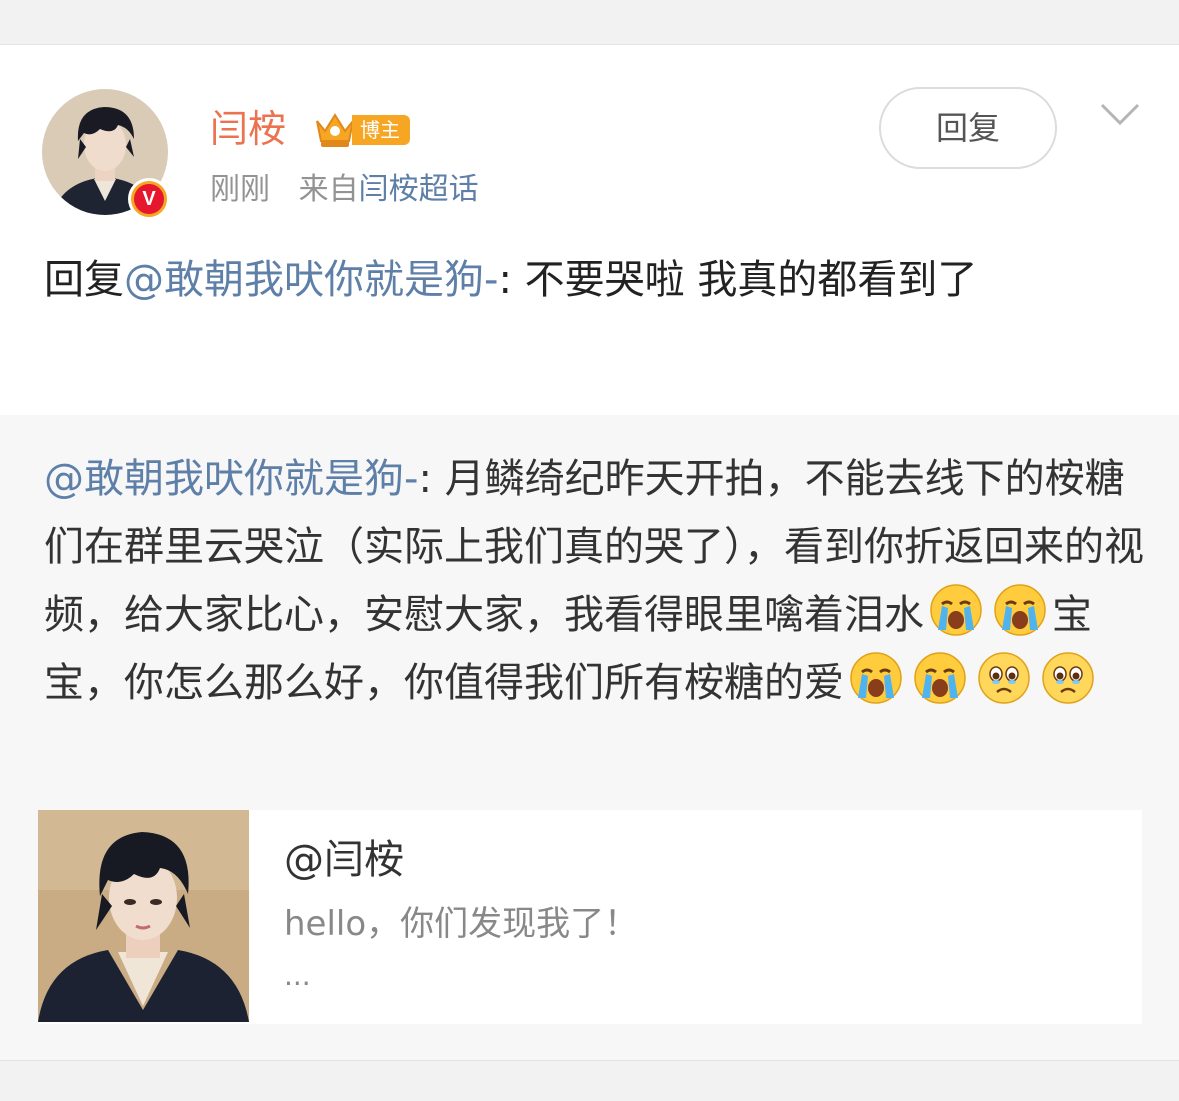 This screenshot has height=1101, width=1179. What do you see at coordinates (149, 199) in the screenshot?
I see `verified-badge-icon: V` at bounding box center [149, 199].